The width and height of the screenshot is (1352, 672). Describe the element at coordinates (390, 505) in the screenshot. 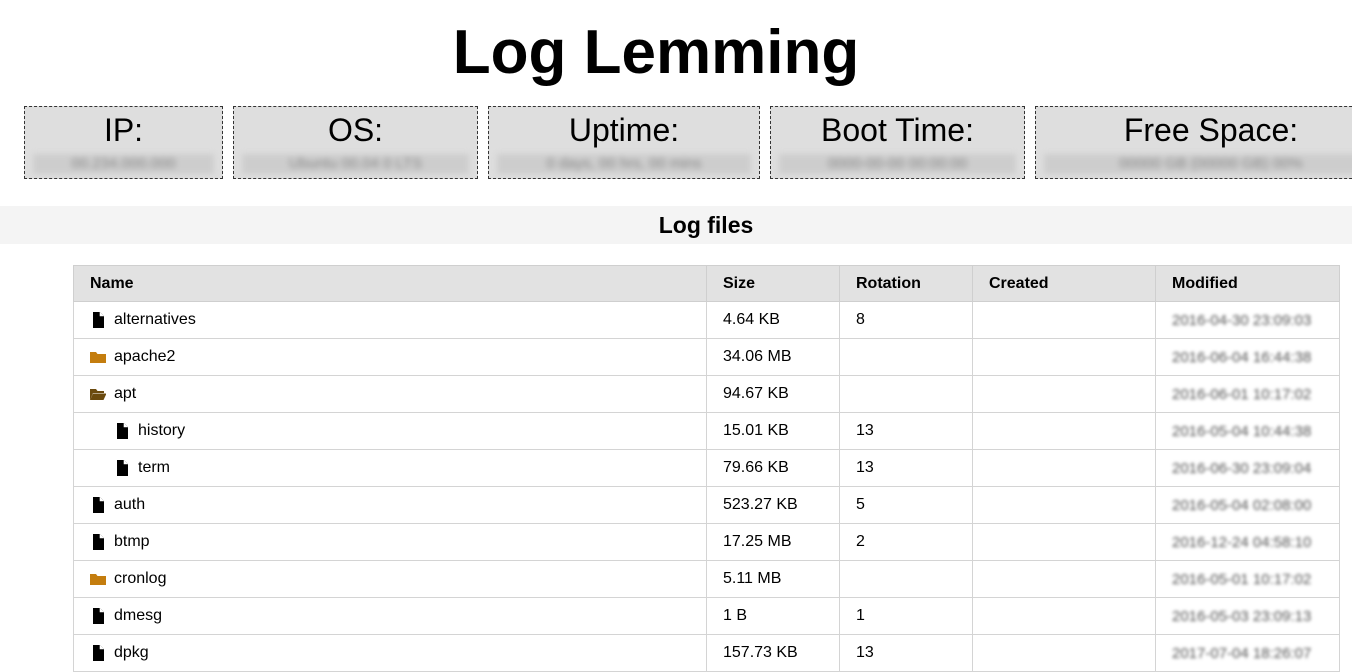

I see `cell-name: auth` at that location.